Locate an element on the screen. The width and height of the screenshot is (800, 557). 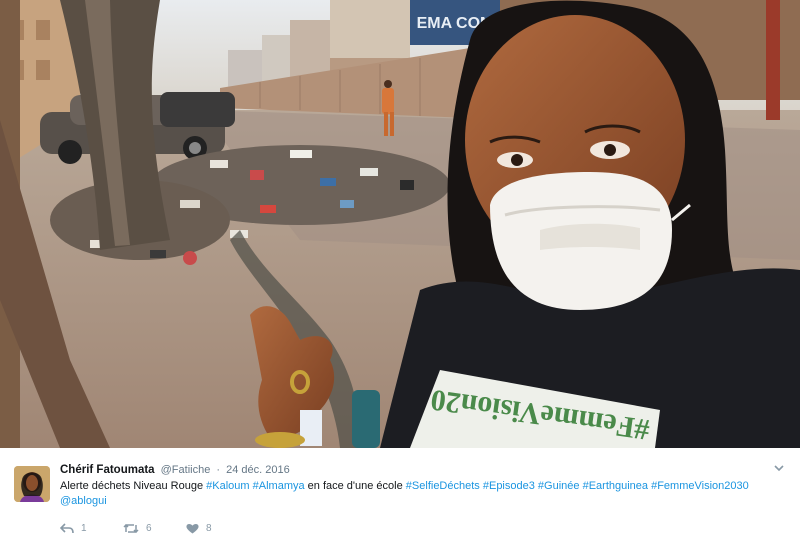
tweet-menu-button is located at coordinates (779, 470).